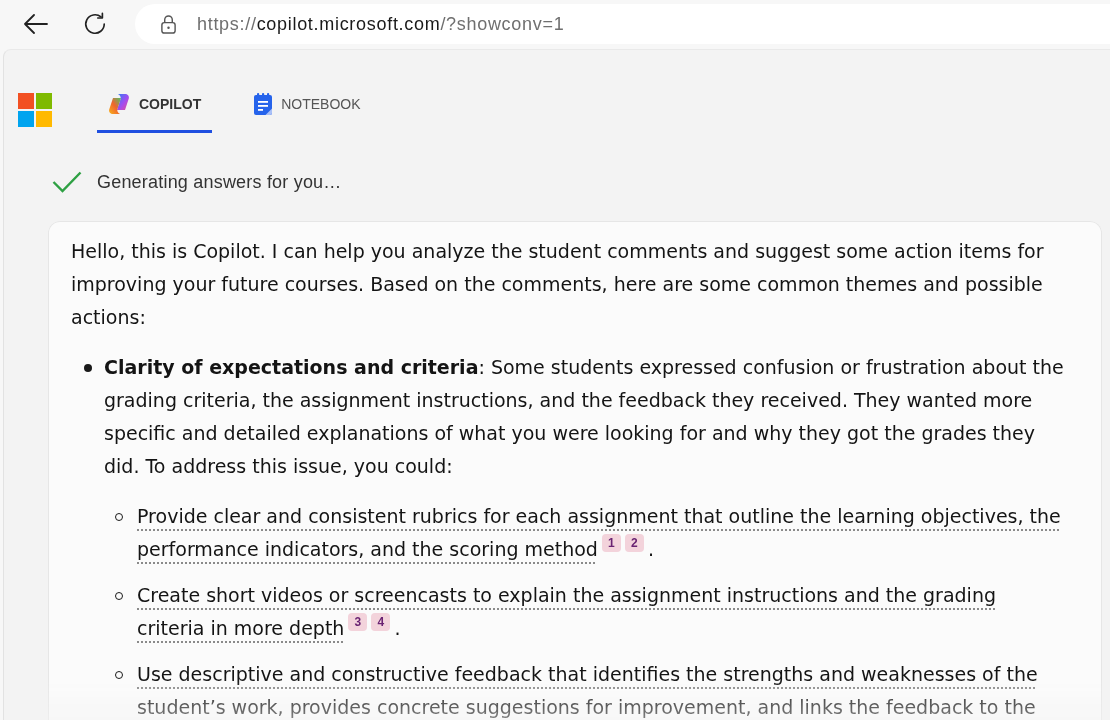 This screenshot has width=1110, height=720. Describe the element at coordinates (381, 24) in the screenshot. I see `url-text: https://copilot.microsoft.com/?showconv=1` at that location.